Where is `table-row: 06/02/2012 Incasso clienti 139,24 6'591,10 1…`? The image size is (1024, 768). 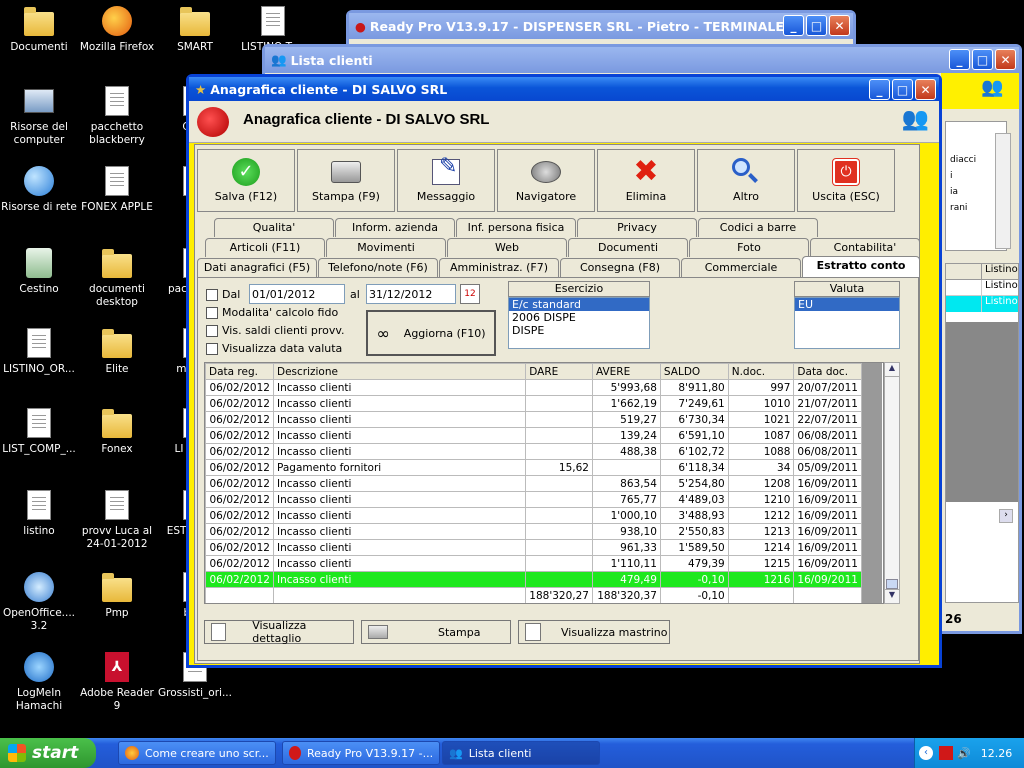 table-row: 06/02/2012 Incasso clienti 139,24 6'591,10 1… is located at coordinates (533, 435).